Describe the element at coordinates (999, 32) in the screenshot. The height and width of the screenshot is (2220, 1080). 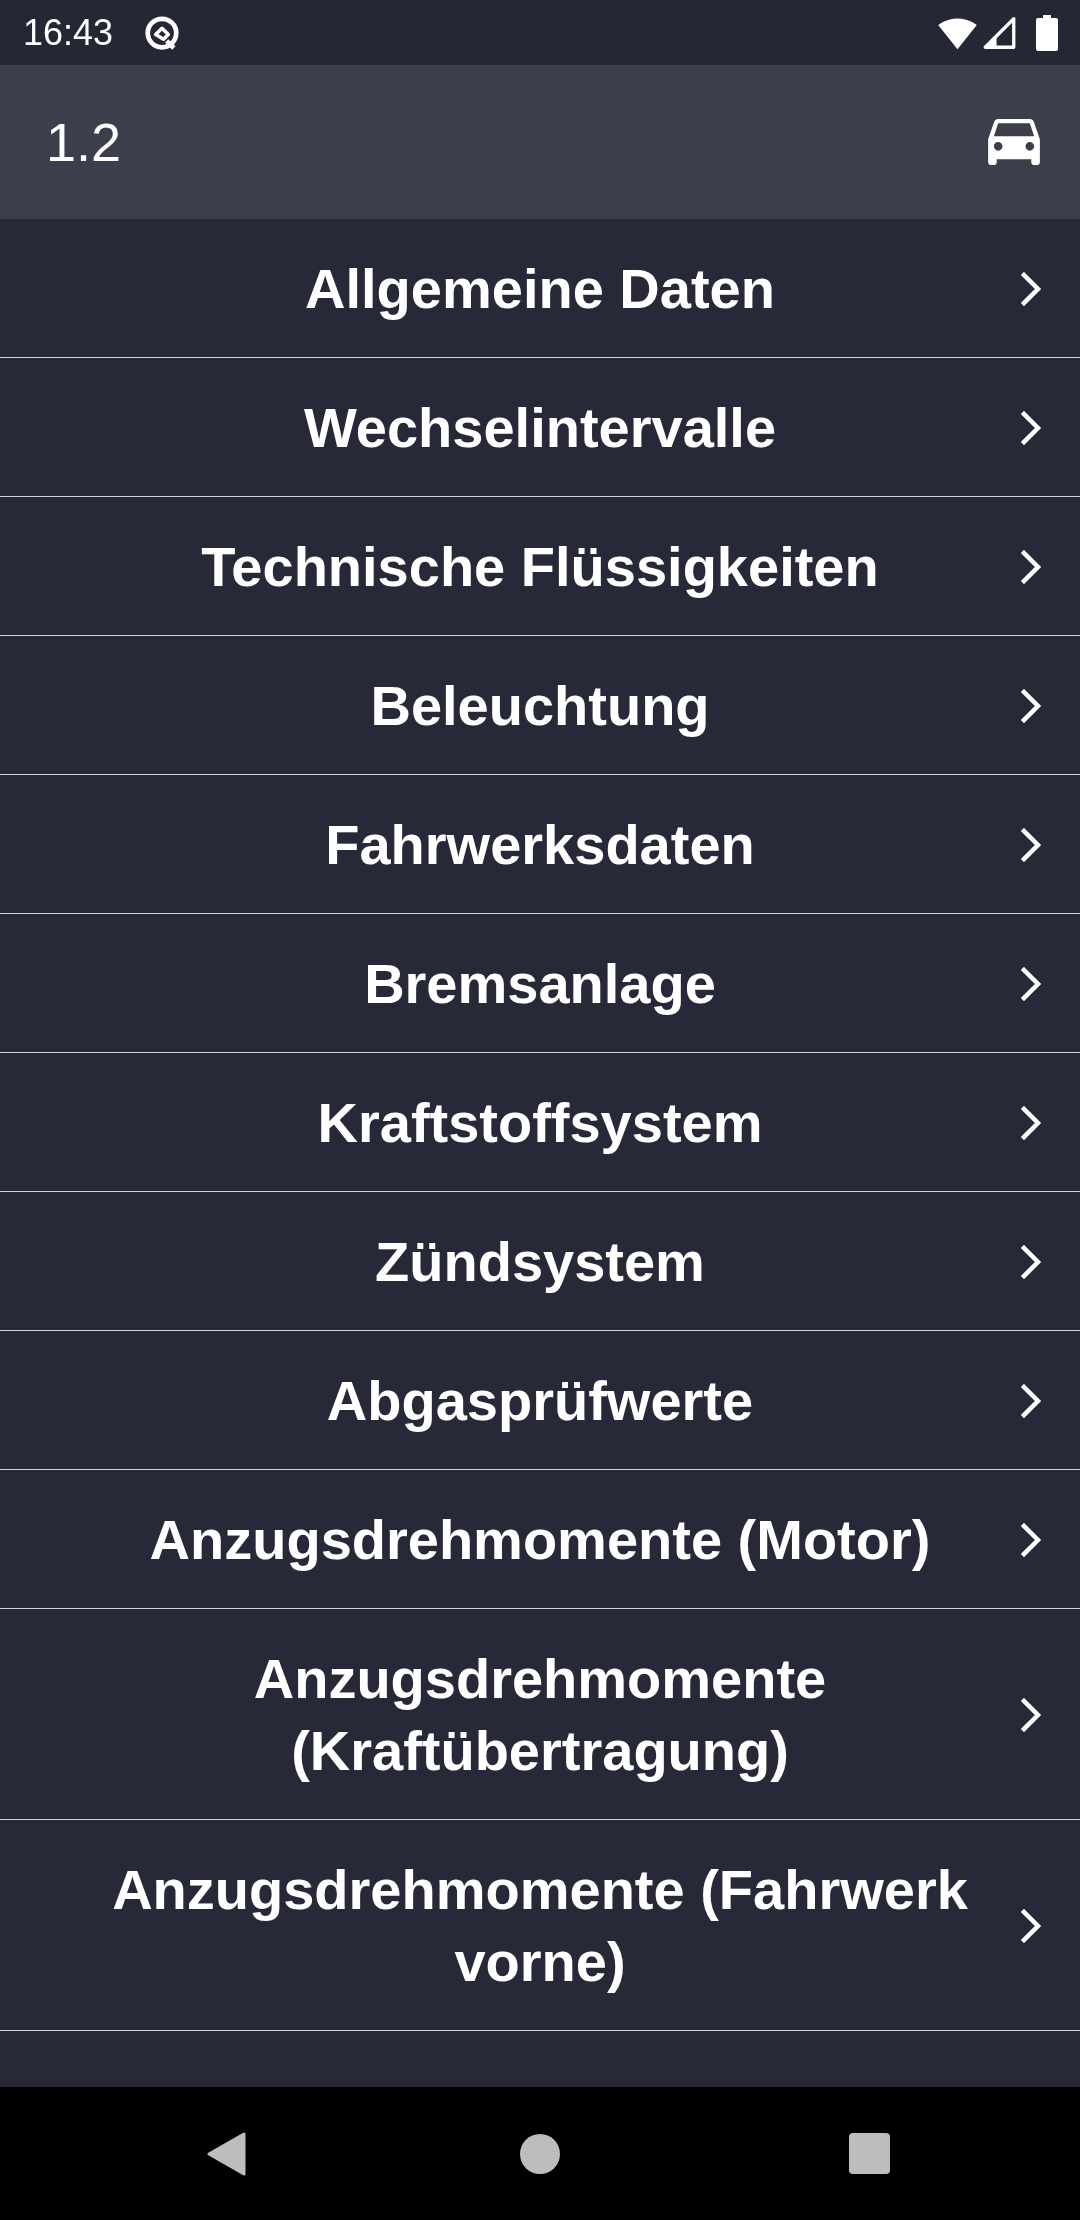
I see `signal-icon` at that location.